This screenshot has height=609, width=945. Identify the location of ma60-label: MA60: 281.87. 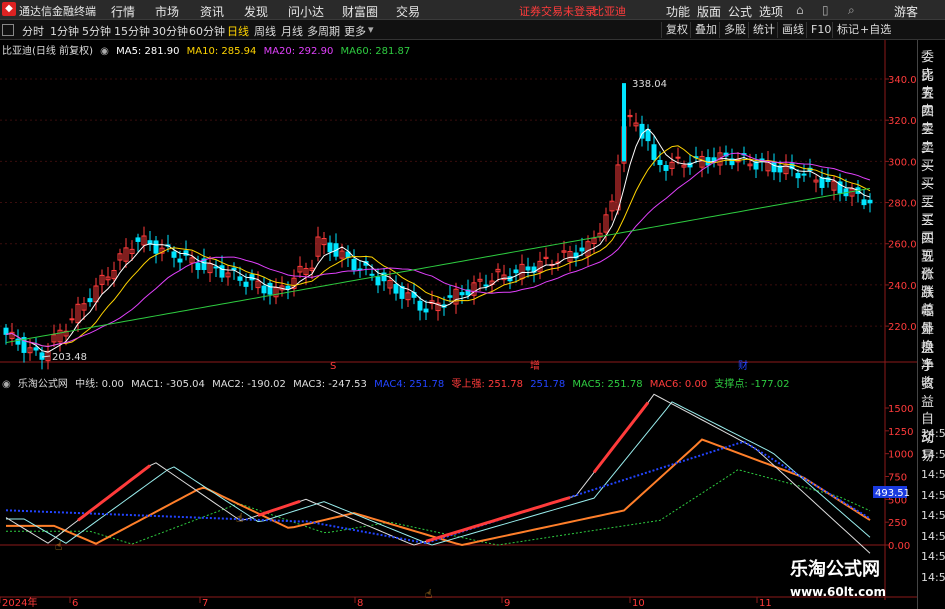
(375, 51).